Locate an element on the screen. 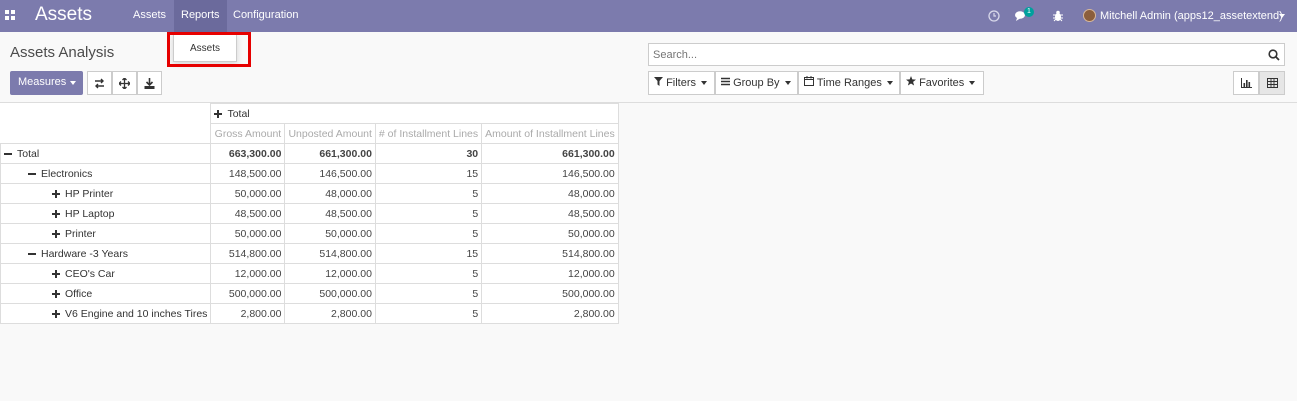 Image resolution: width=1297 pixels, height=401 pixels. table-row: HP Printer 50,000.00 48,000.00 5 48,000.00 is located at coordinates (309, 193).